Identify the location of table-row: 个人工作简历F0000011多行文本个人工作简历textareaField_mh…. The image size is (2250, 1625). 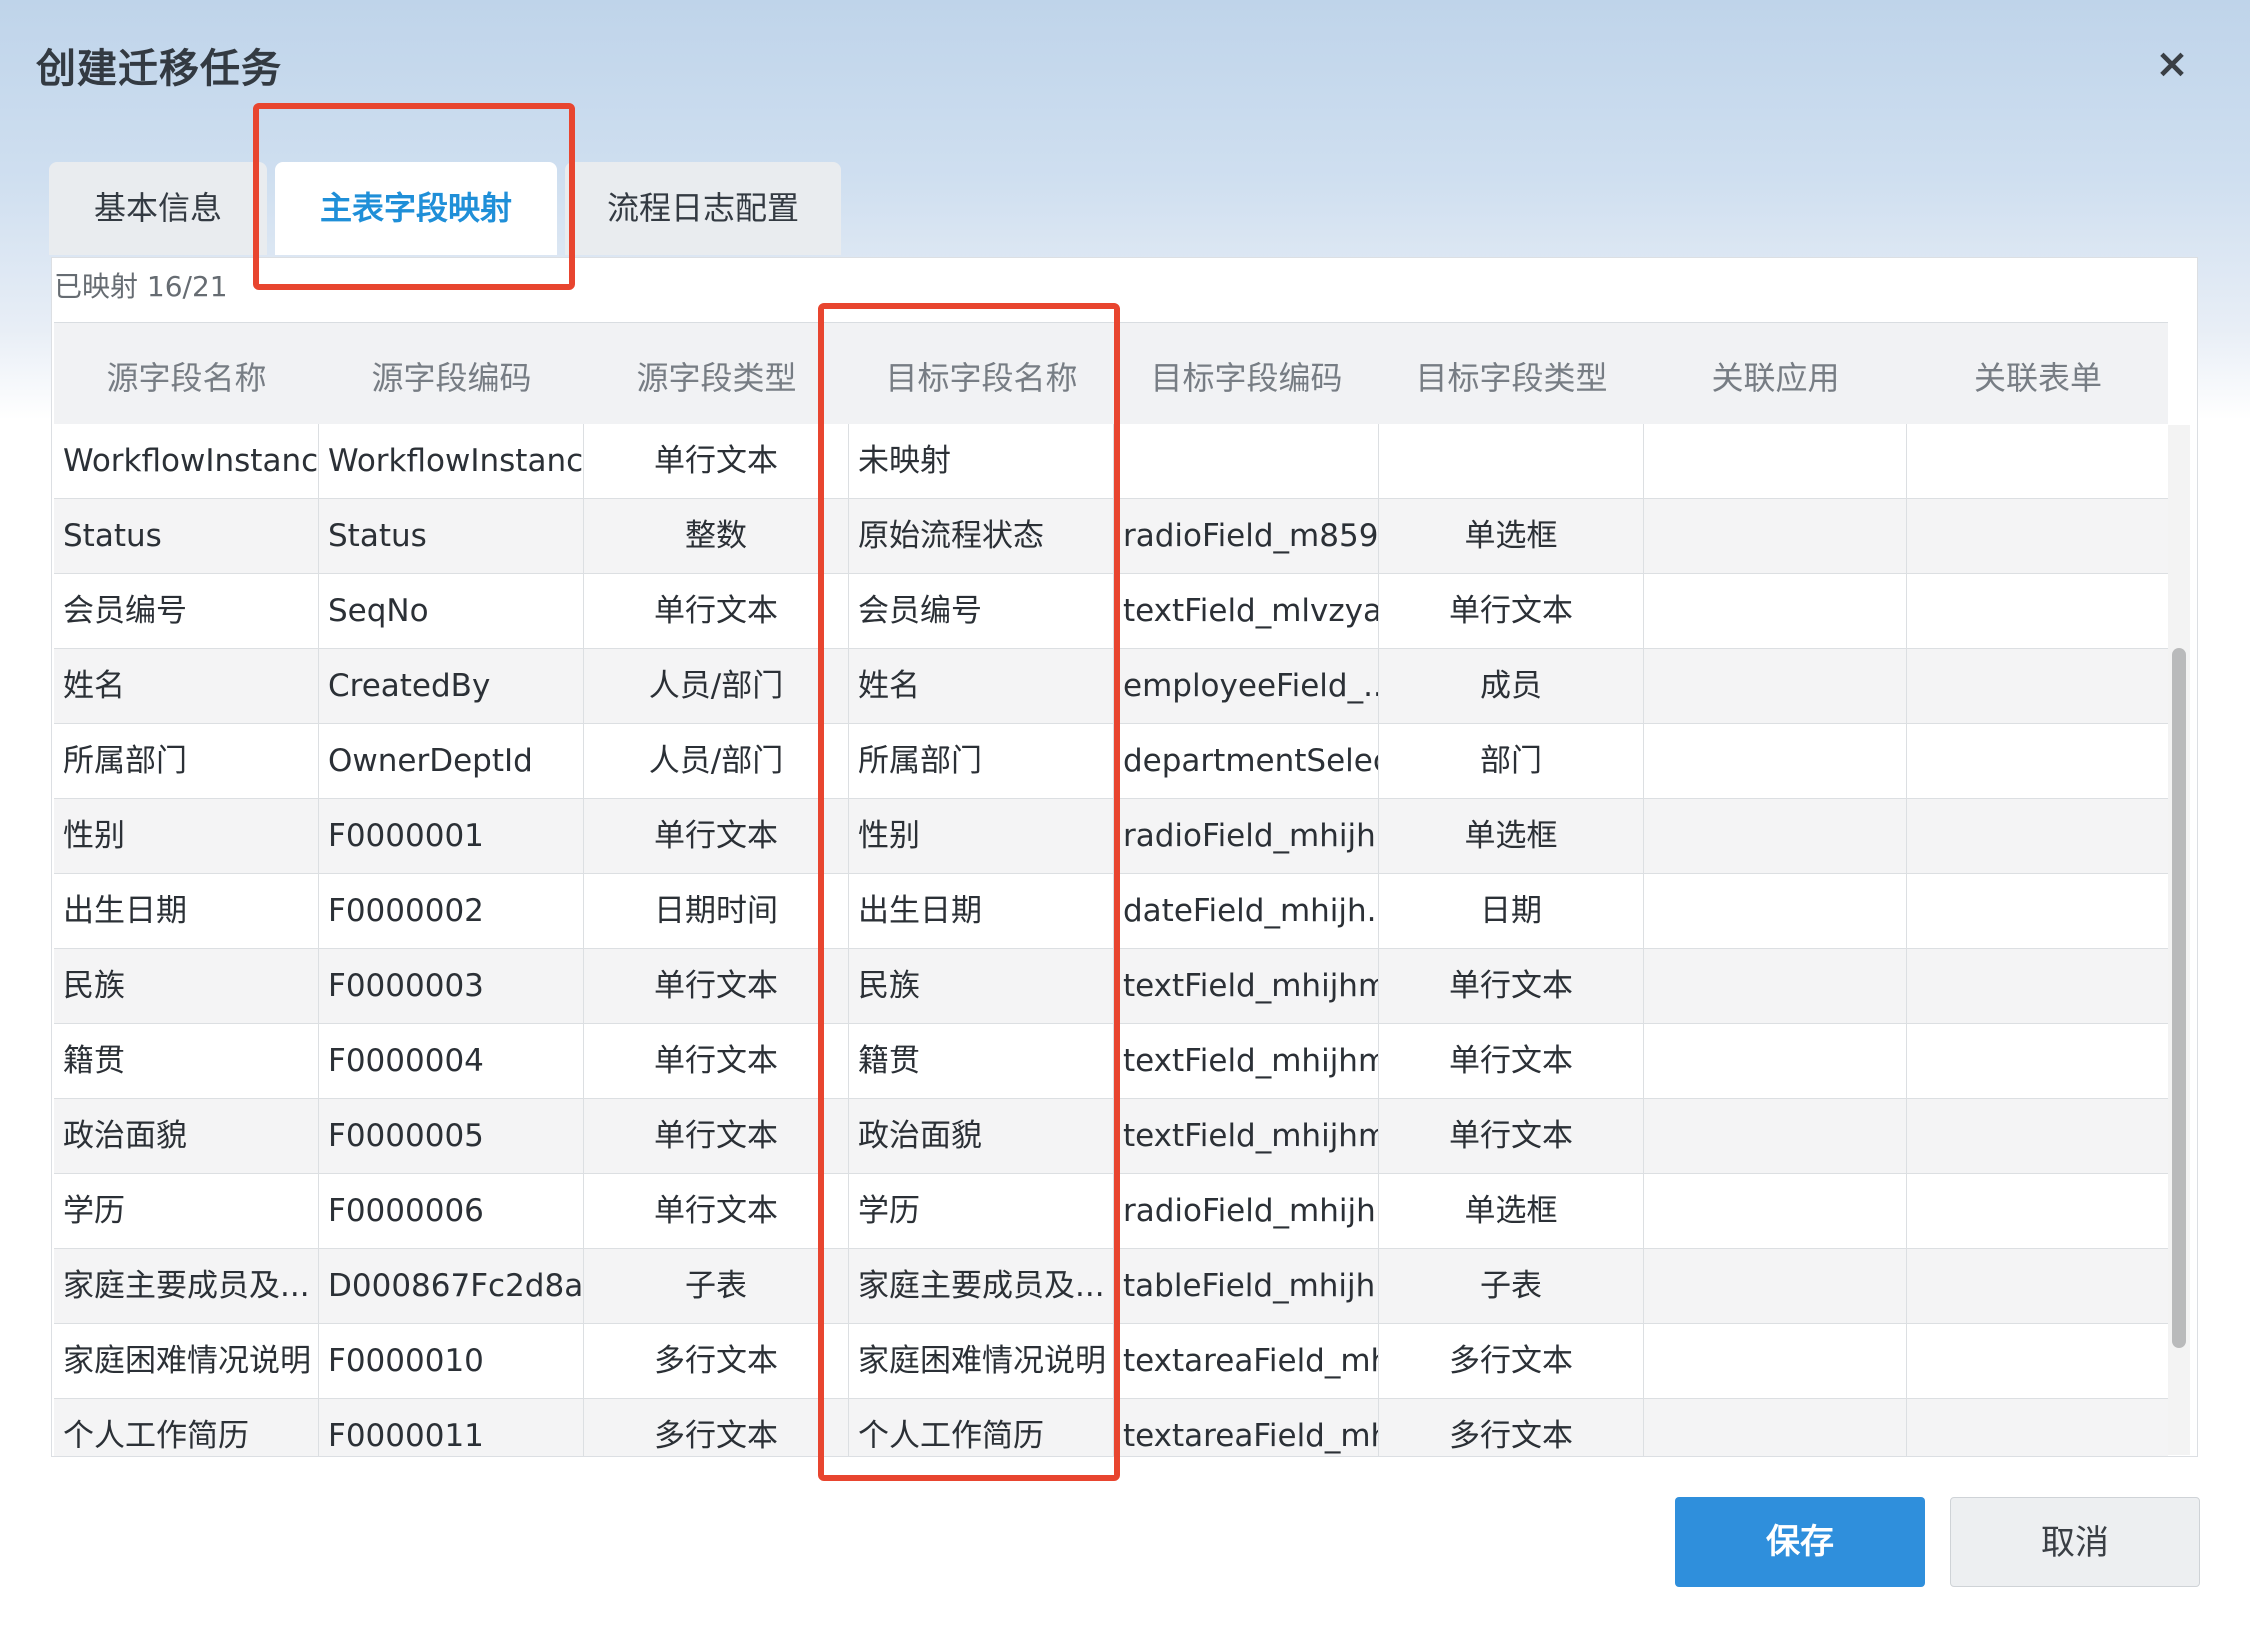
(1111, 1427).